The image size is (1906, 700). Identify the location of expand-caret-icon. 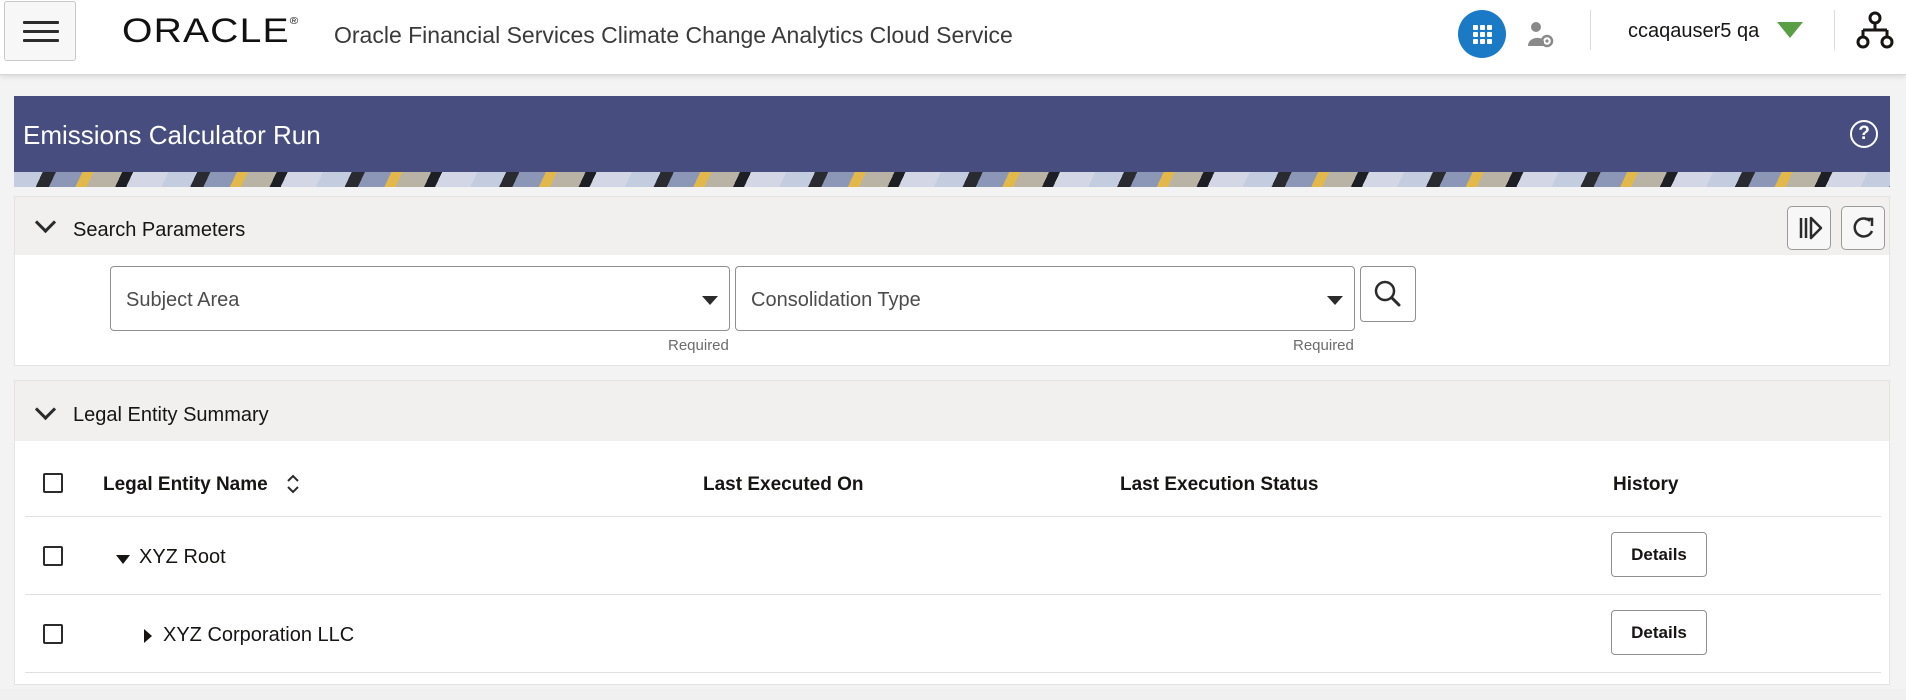
(148, 636).